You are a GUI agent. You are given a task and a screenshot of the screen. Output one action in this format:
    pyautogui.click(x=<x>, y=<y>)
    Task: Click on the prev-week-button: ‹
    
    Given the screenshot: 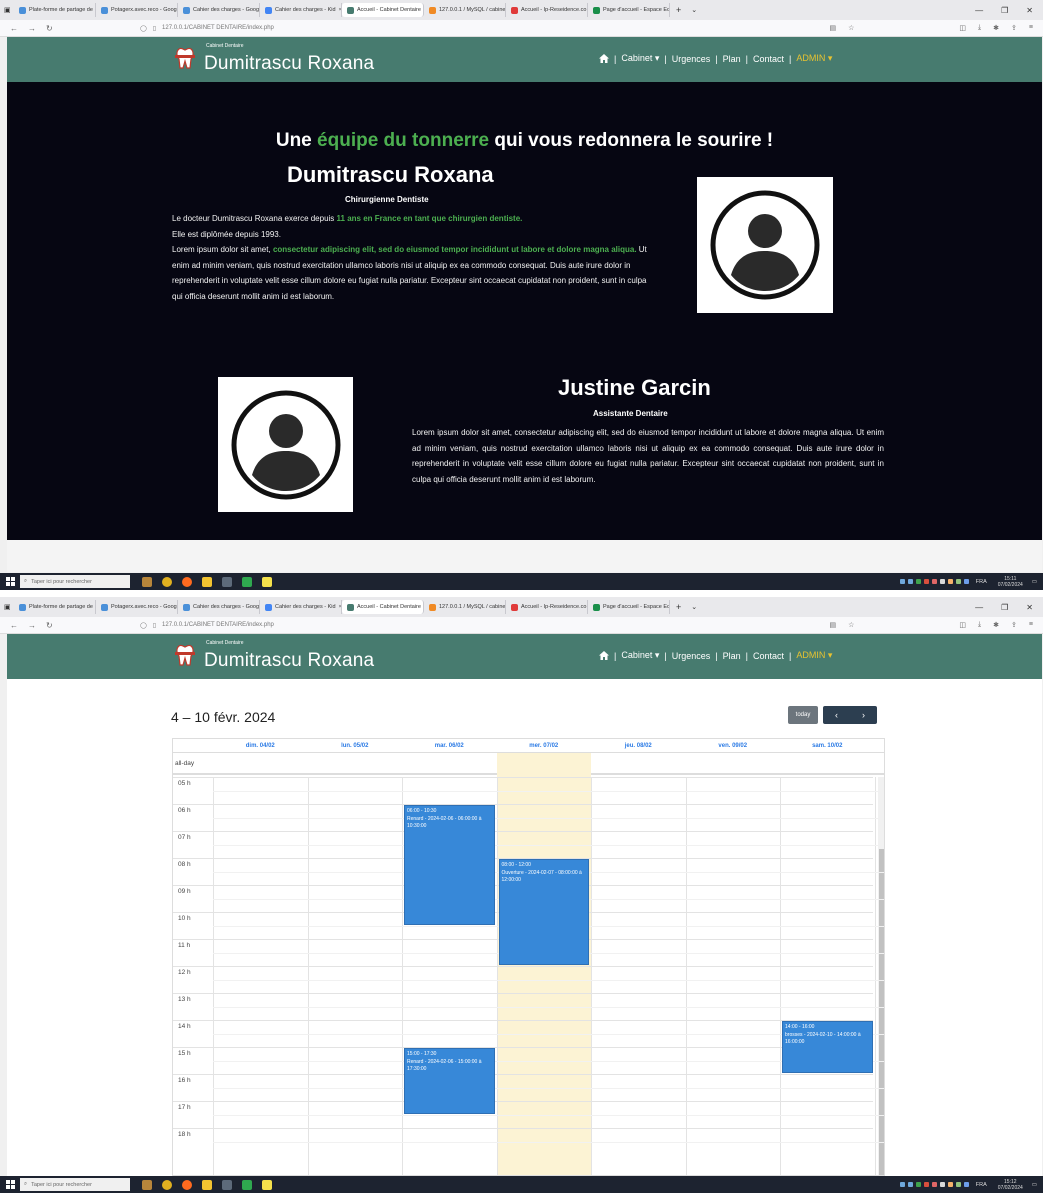 What is the action you would take?
    pyautogui.click(x=836, y=715)
    